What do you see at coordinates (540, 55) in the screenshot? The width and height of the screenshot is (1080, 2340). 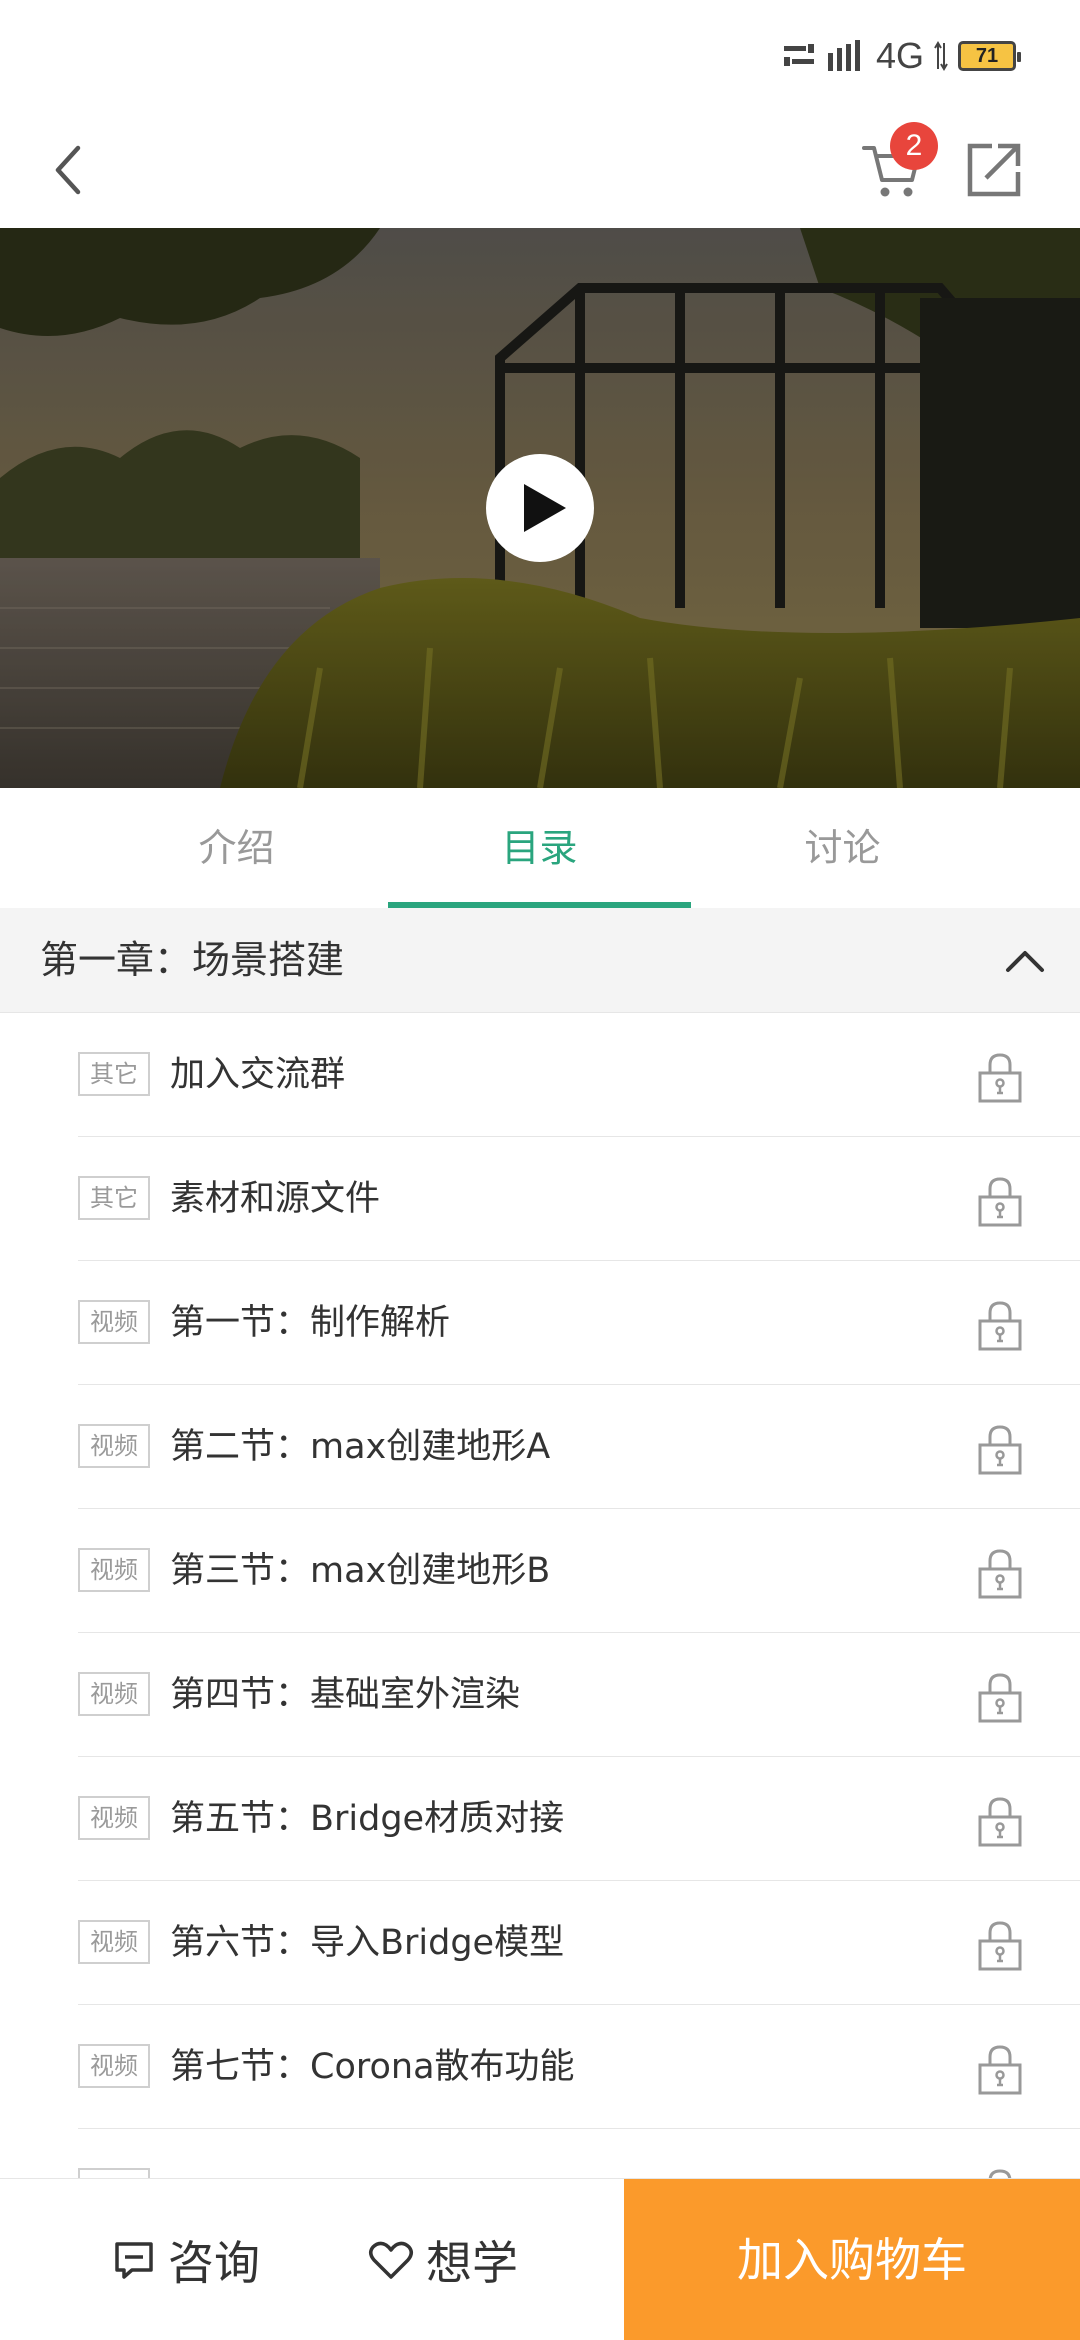 I see `status-bar: 4G 71` at bounding box center [540, 55].